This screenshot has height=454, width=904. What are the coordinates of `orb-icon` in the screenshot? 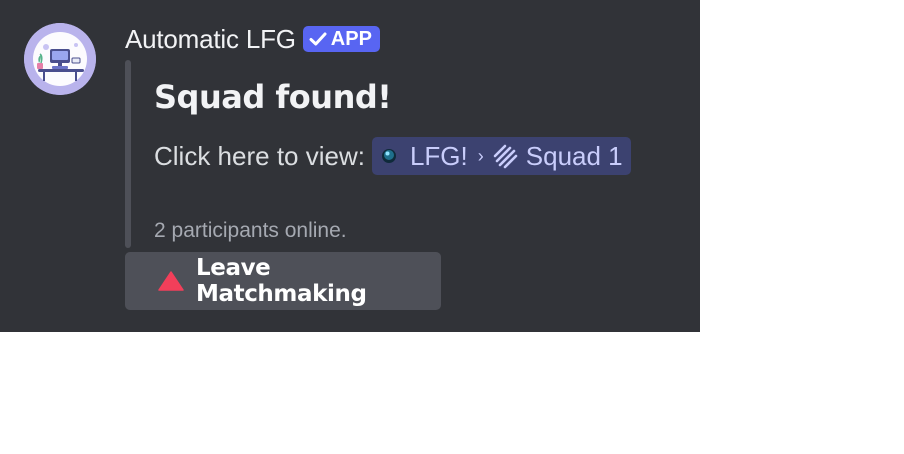 It's located at (389, 156).